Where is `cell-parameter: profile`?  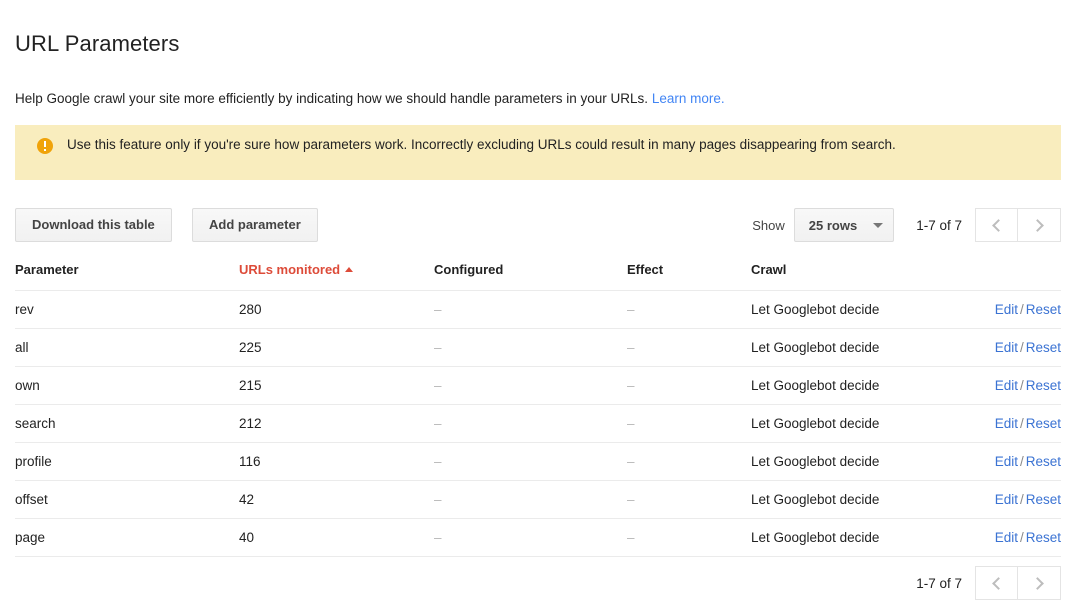
cell-parameter: profile is located at coordinates (127, 461).